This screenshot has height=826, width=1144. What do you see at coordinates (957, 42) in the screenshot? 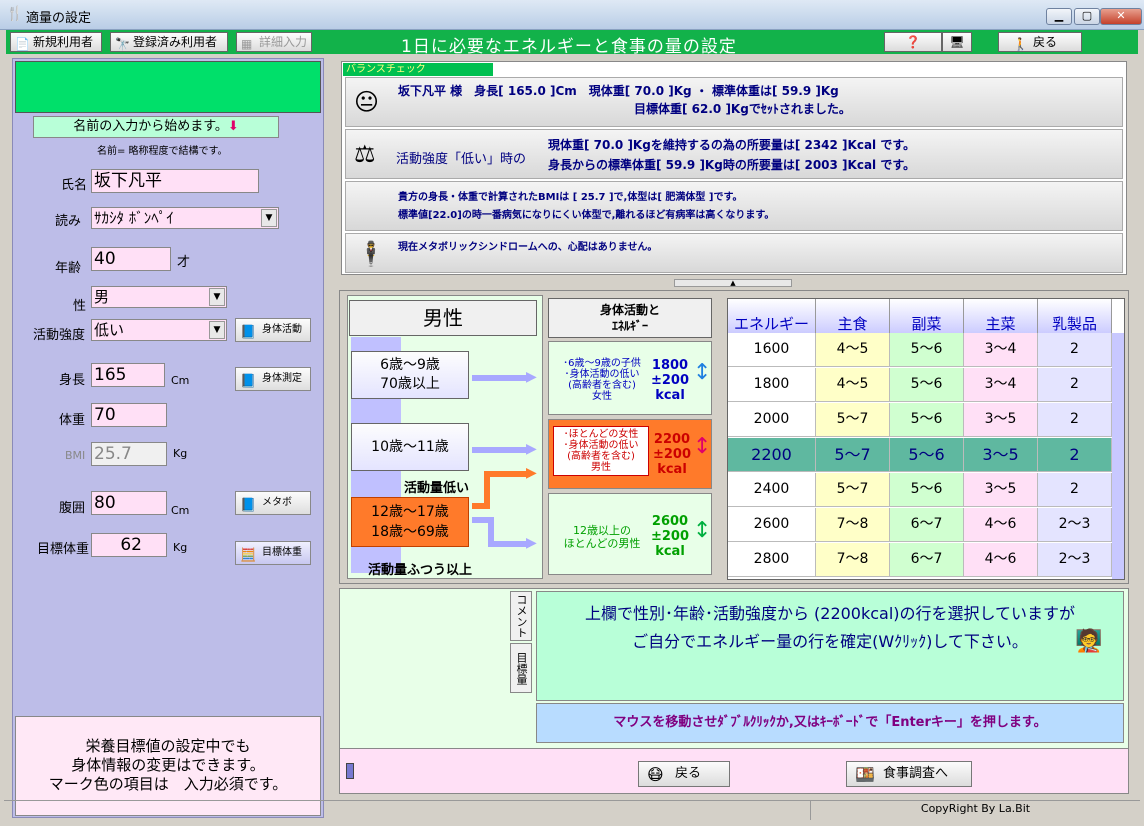
I see `screen-button: 🖥` at bounding box center [957, 42].